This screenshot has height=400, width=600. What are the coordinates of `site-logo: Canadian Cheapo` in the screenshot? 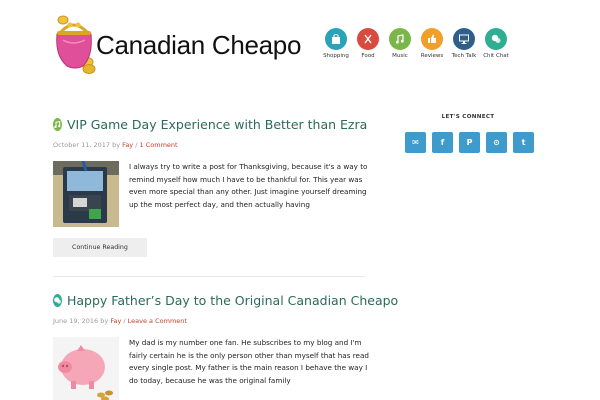 It's located at (177, 43).